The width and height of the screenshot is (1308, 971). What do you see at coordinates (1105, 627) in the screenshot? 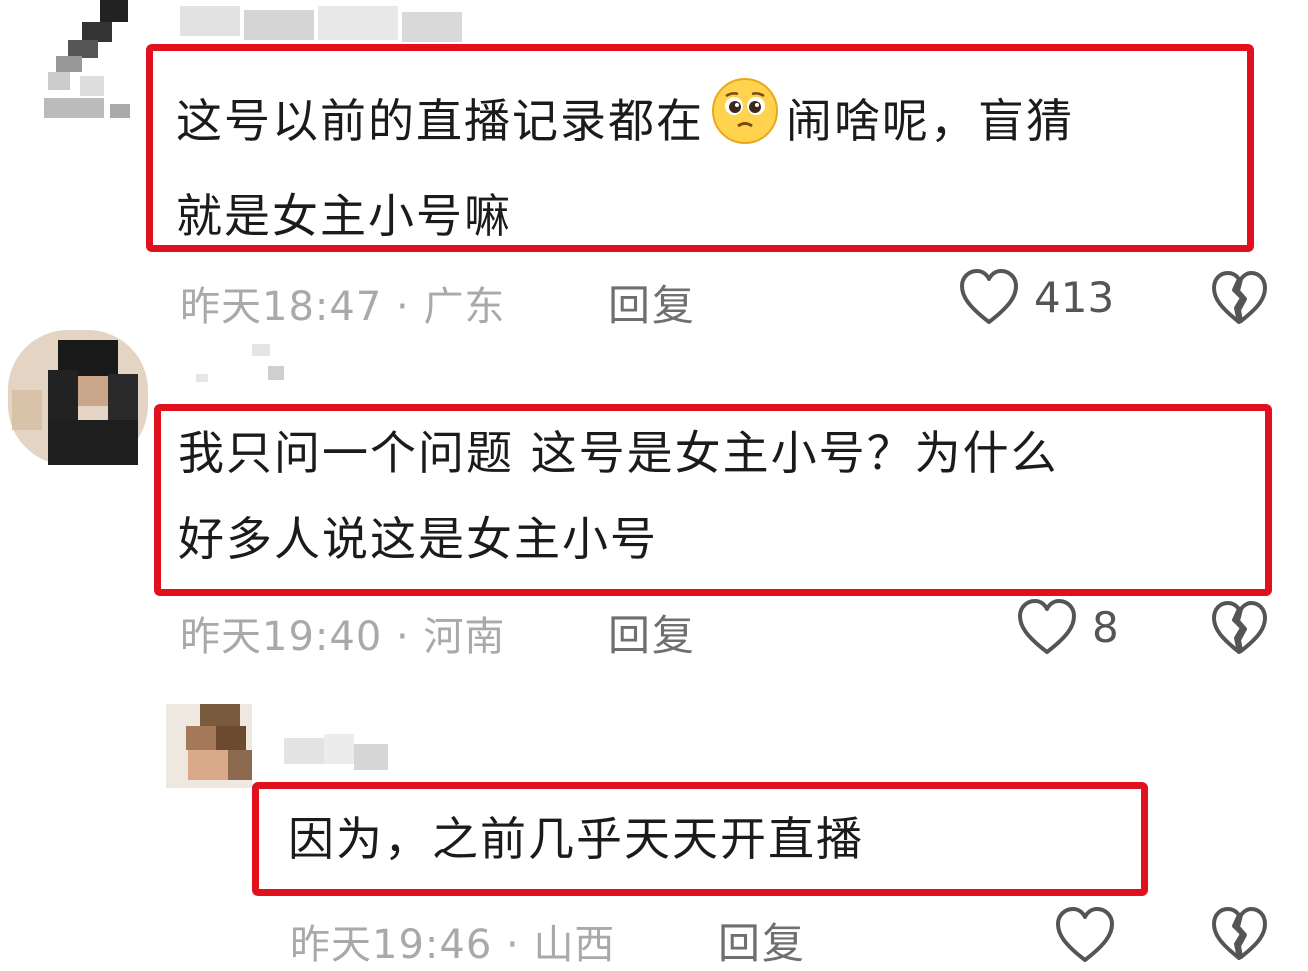
I see `like-count: 8` at bounding box center [1105, 627].